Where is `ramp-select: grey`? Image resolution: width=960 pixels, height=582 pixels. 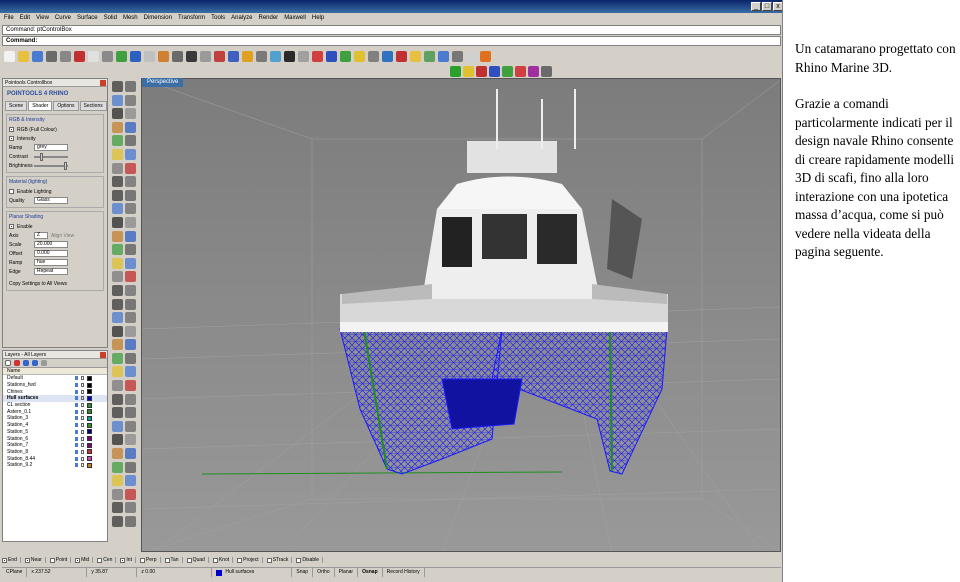 ramp-select: grey is located at coordinates (51, 147).